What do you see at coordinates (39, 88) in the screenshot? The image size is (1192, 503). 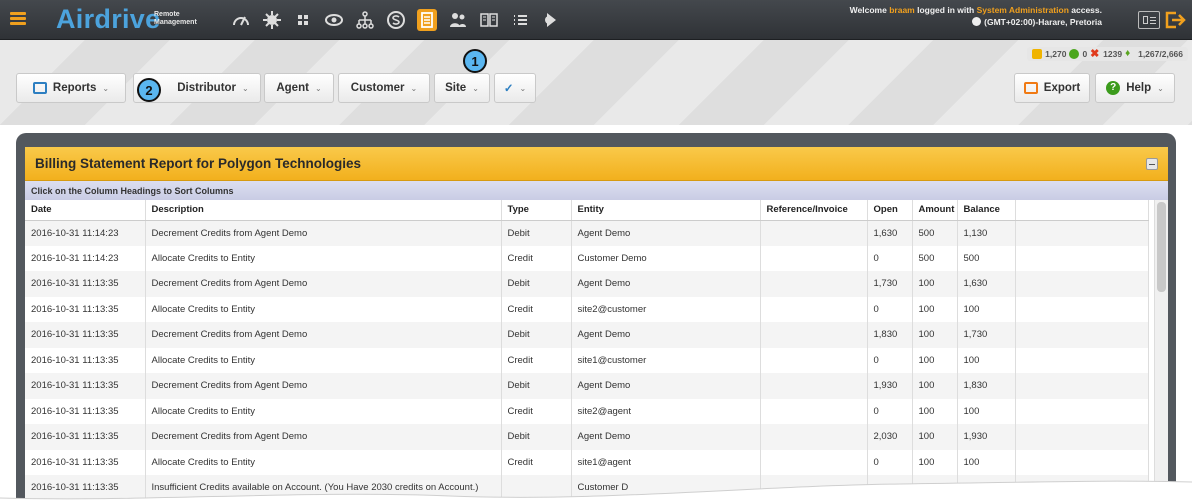 I see `reports-icon` at bounding box center [39, 88].